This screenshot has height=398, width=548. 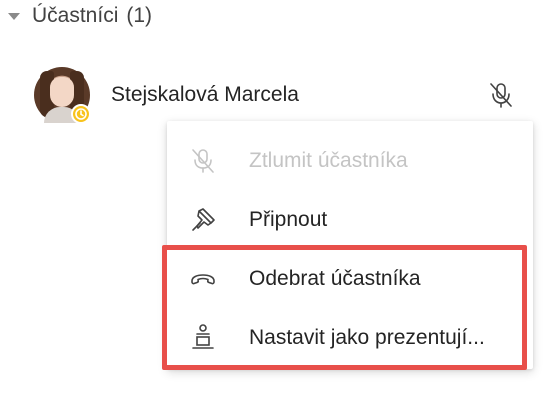 What do you see at coordinates (335, 278) in the screenshot?
I see `menu-item-label: Odebrat účastníka` at bounding box center [335, 278].